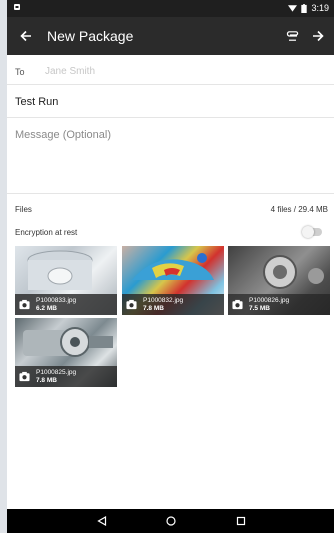  I want to click on nav-recents-button, so click(241, 521).